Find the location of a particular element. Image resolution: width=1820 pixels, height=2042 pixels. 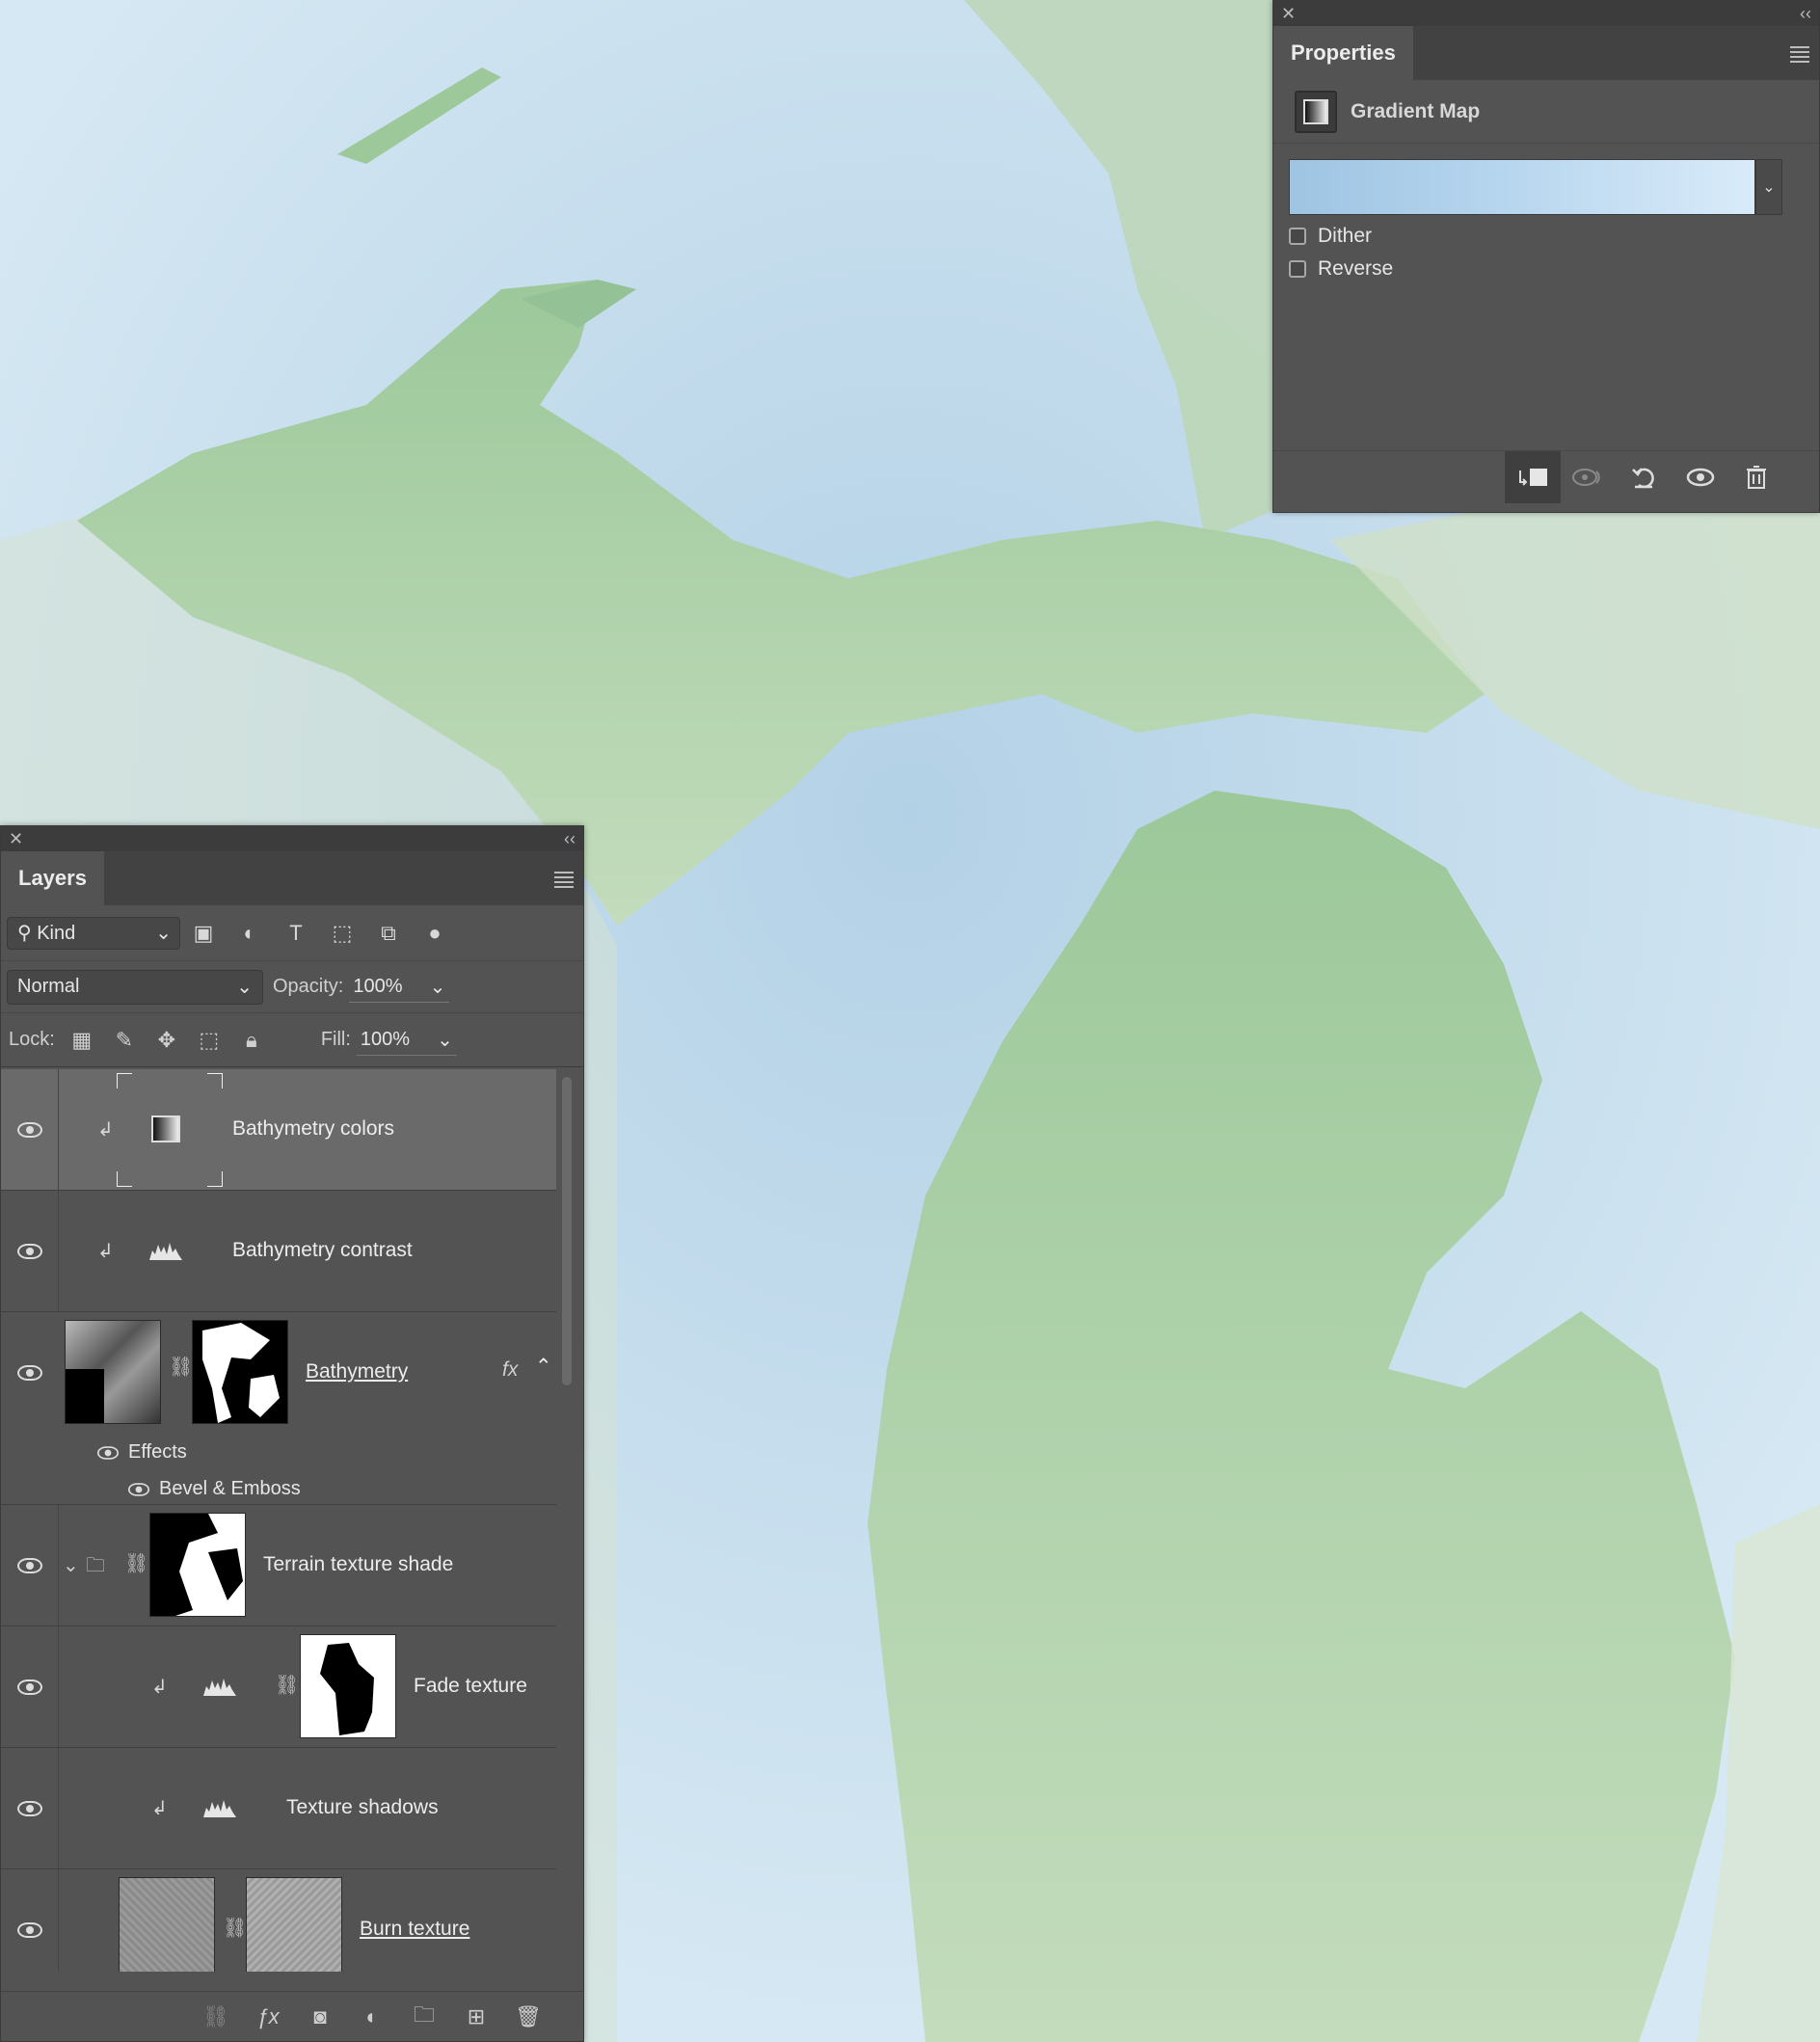

fx-icon: ƒx is located at coordinates (268, 2016).